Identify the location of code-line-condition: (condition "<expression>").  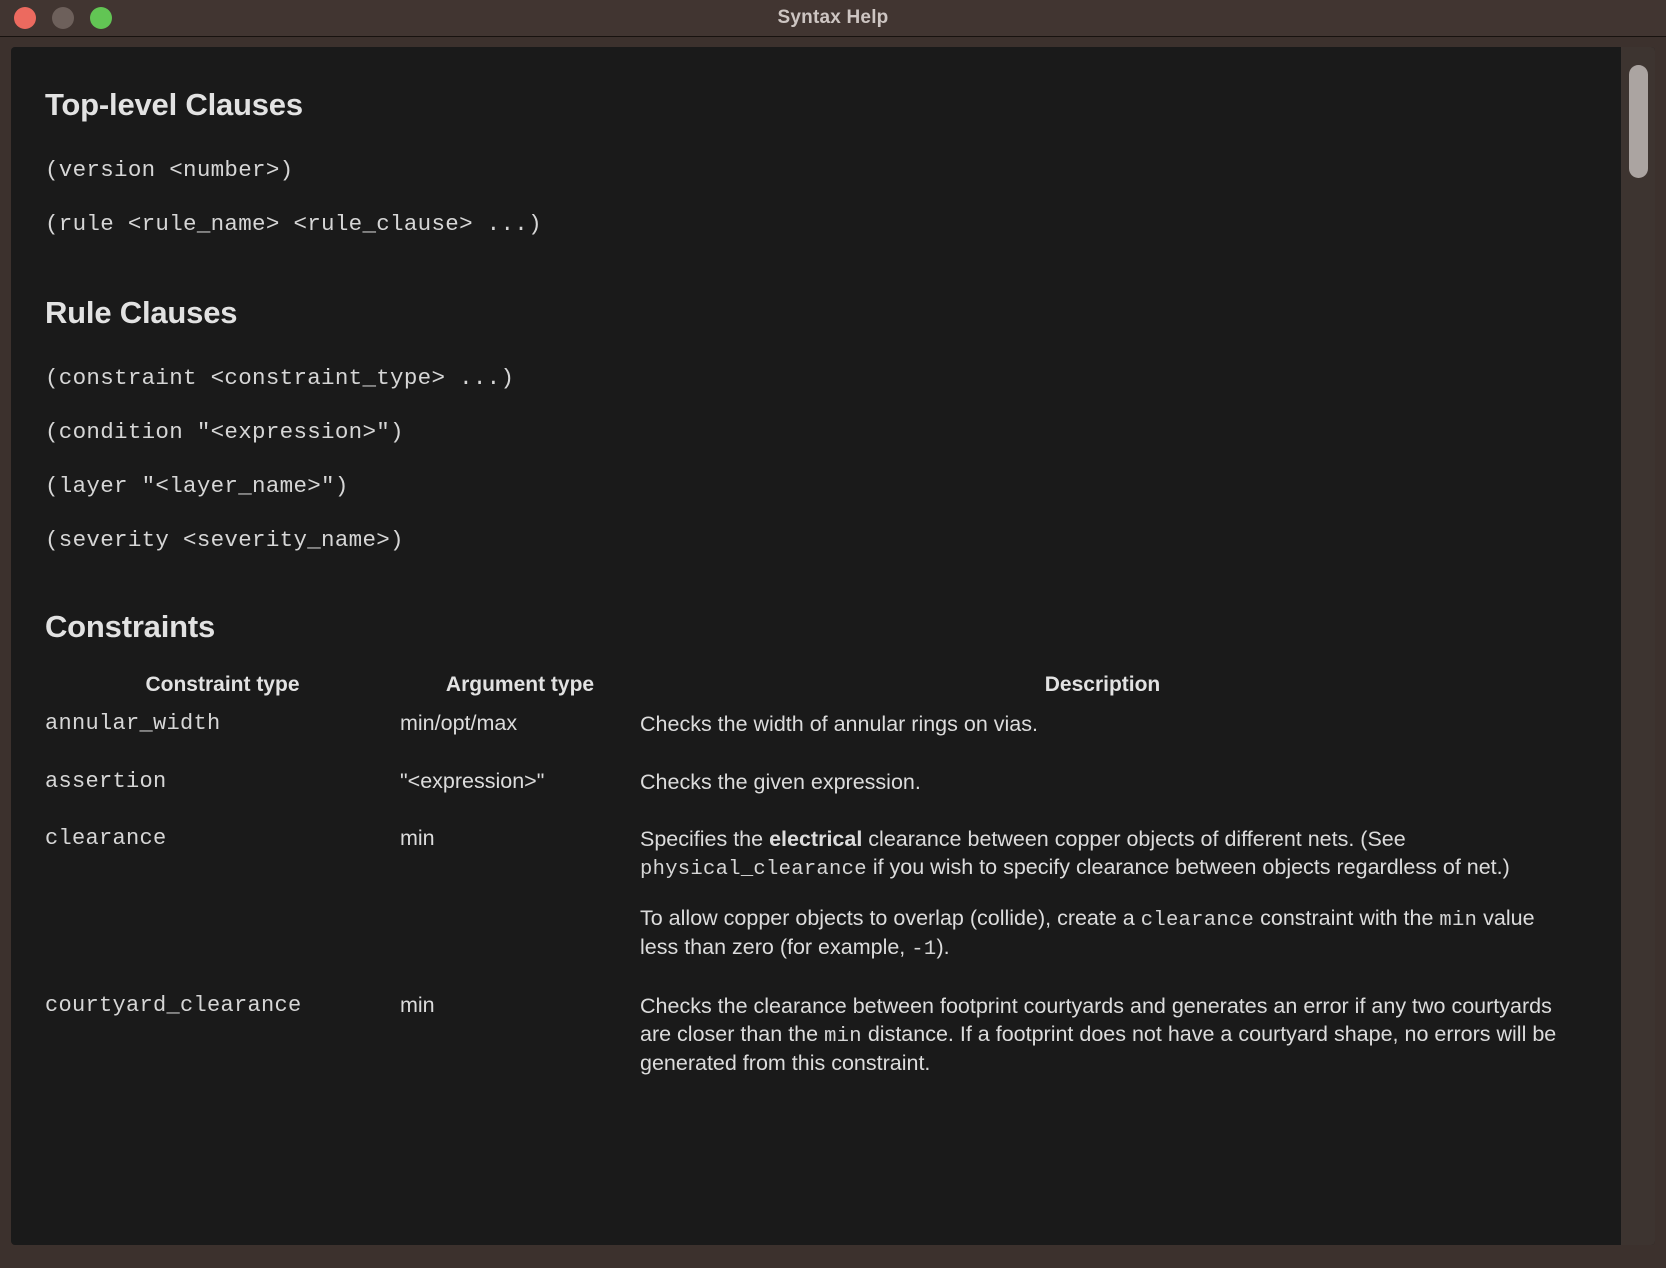
(224, 432).